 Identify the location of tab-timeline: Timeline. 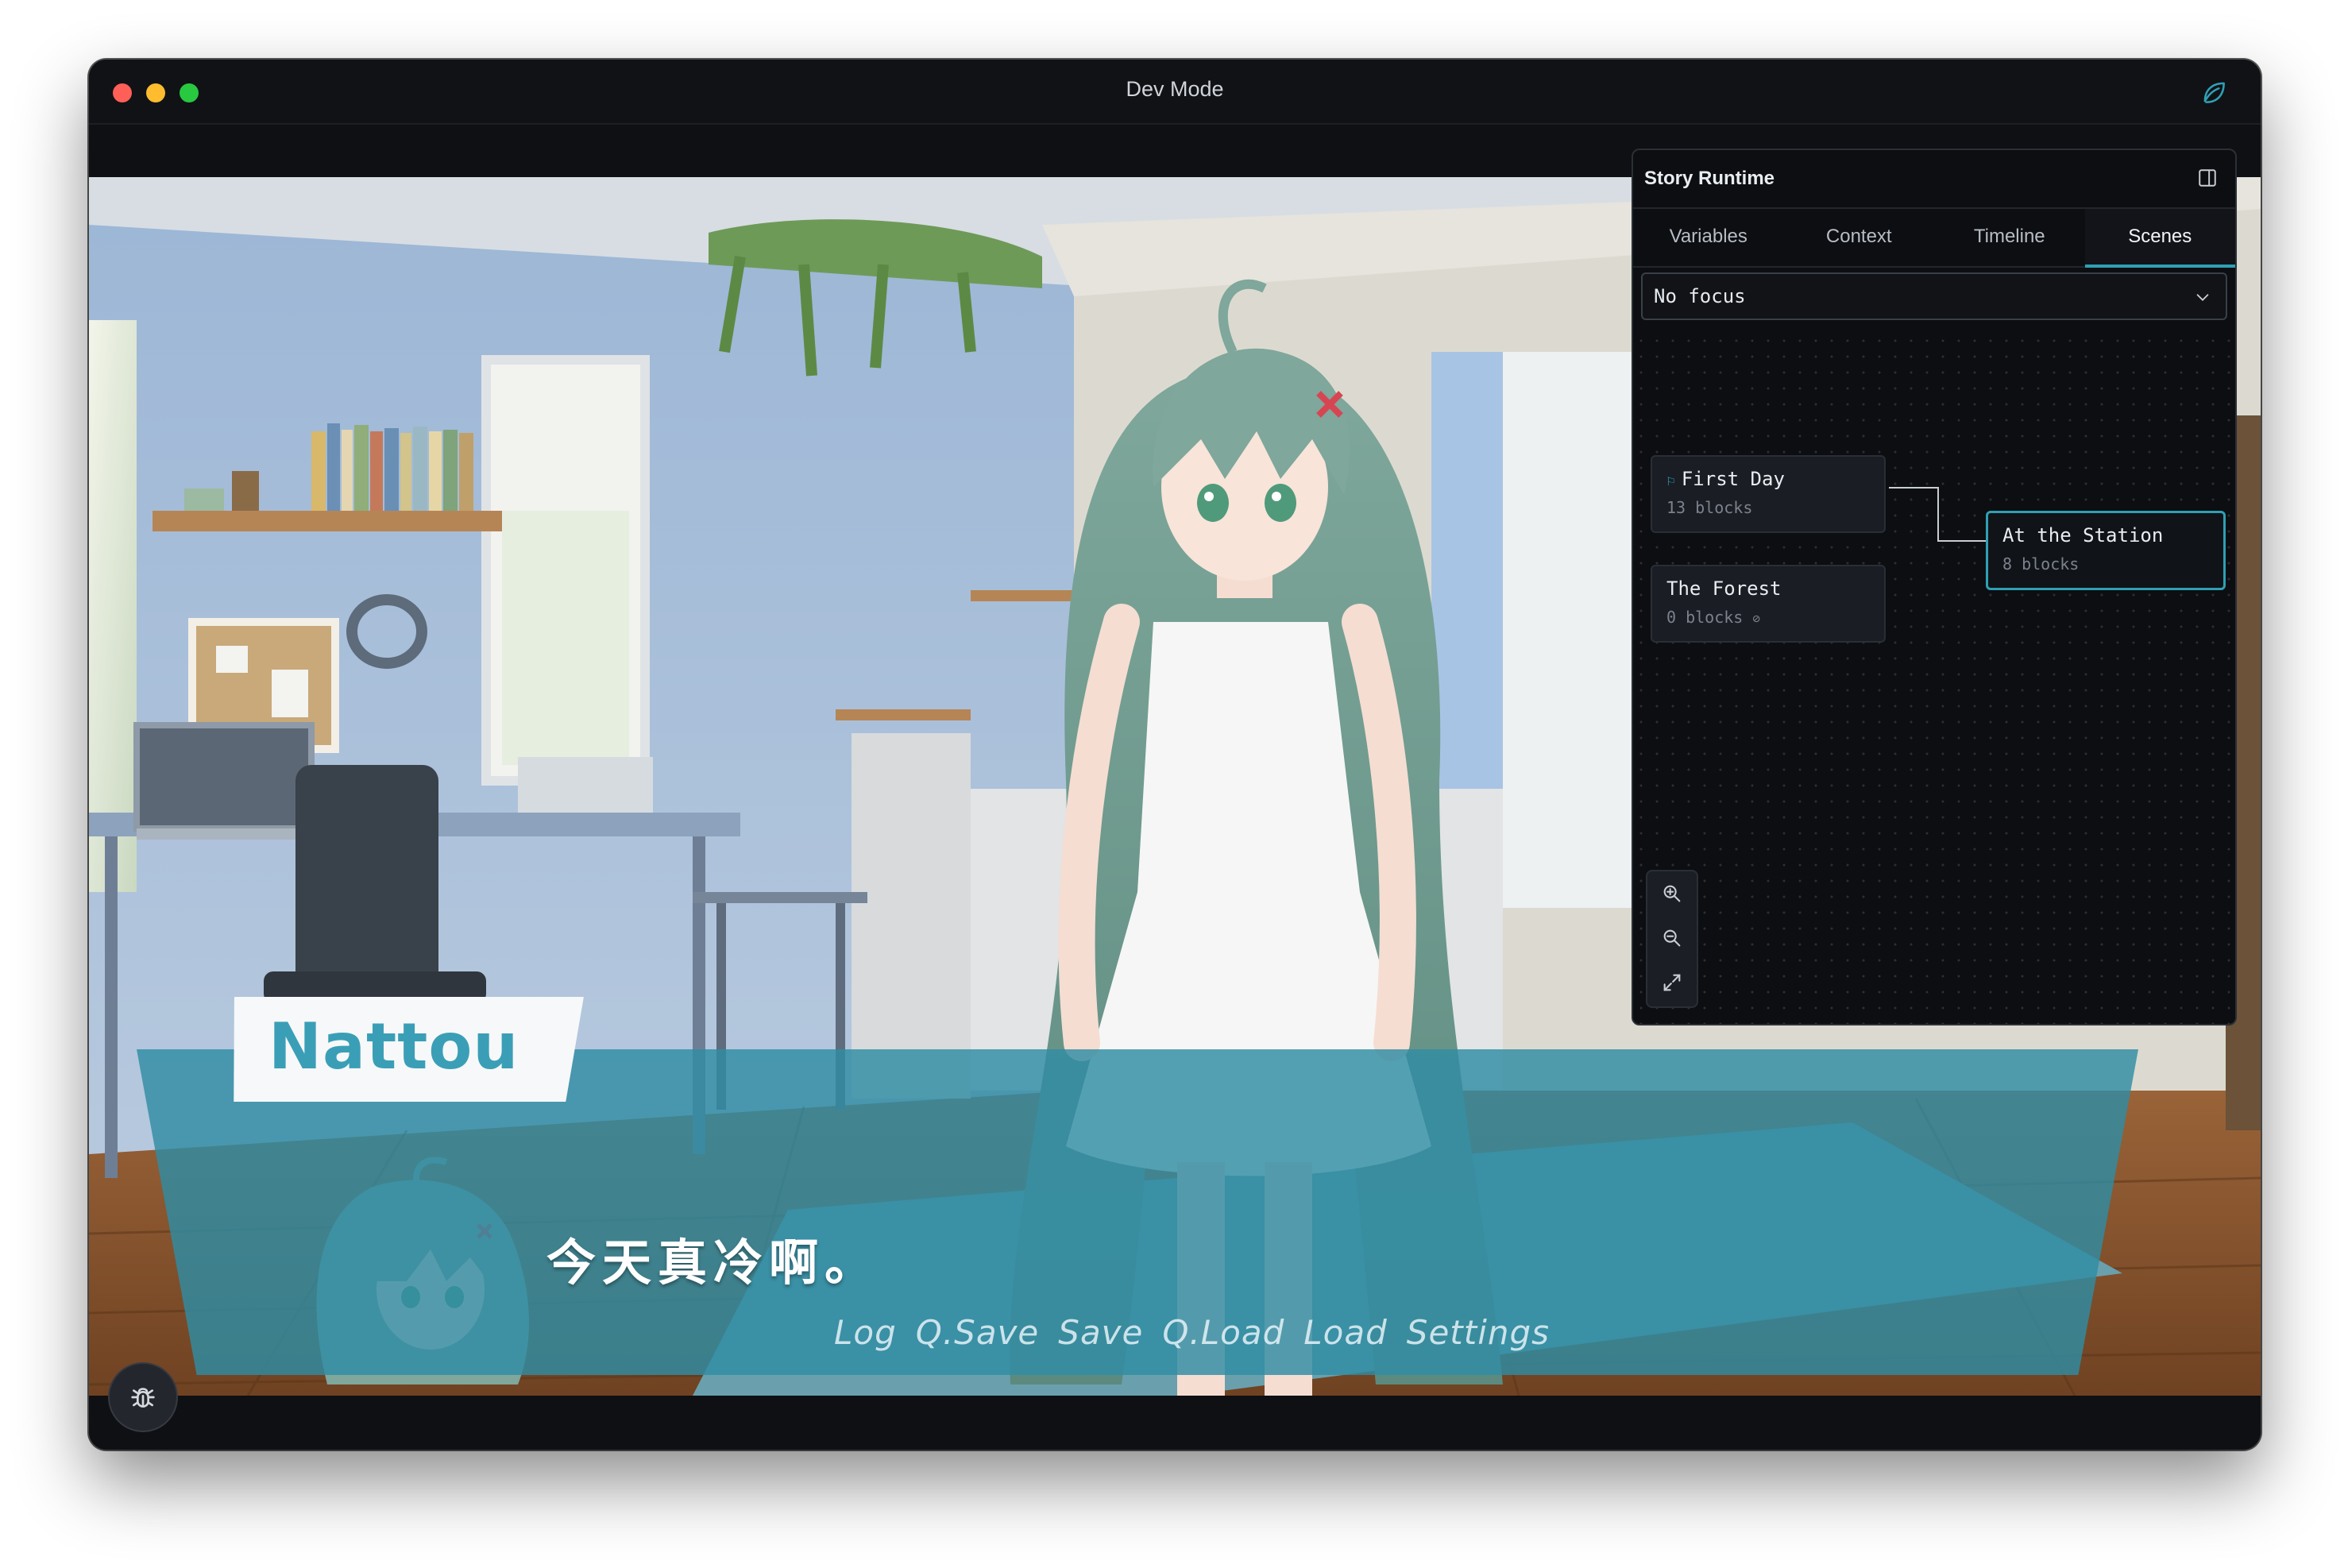
(2009, 238).